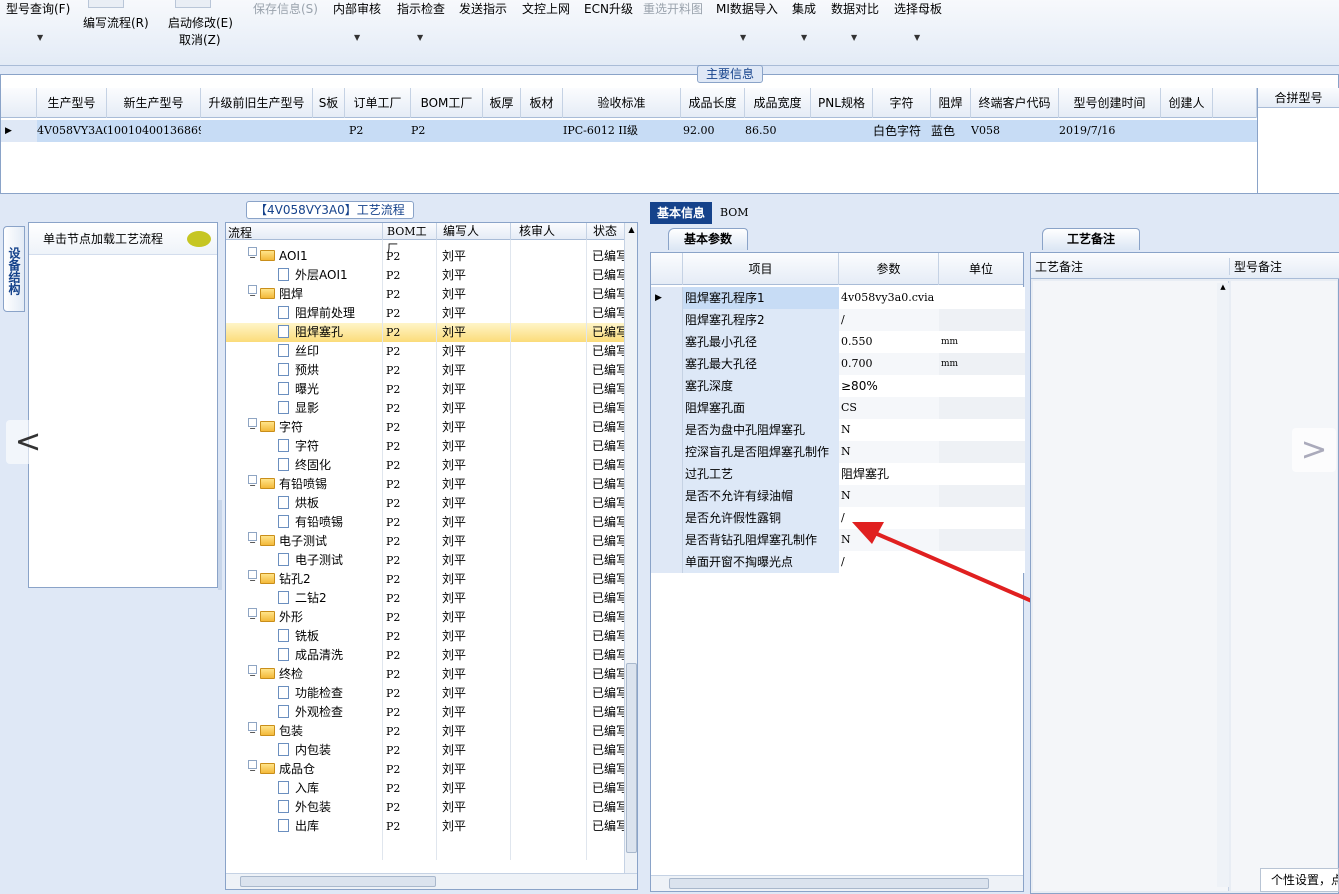  I want to click on flow-node: − 成品仓, so click(281, 769).